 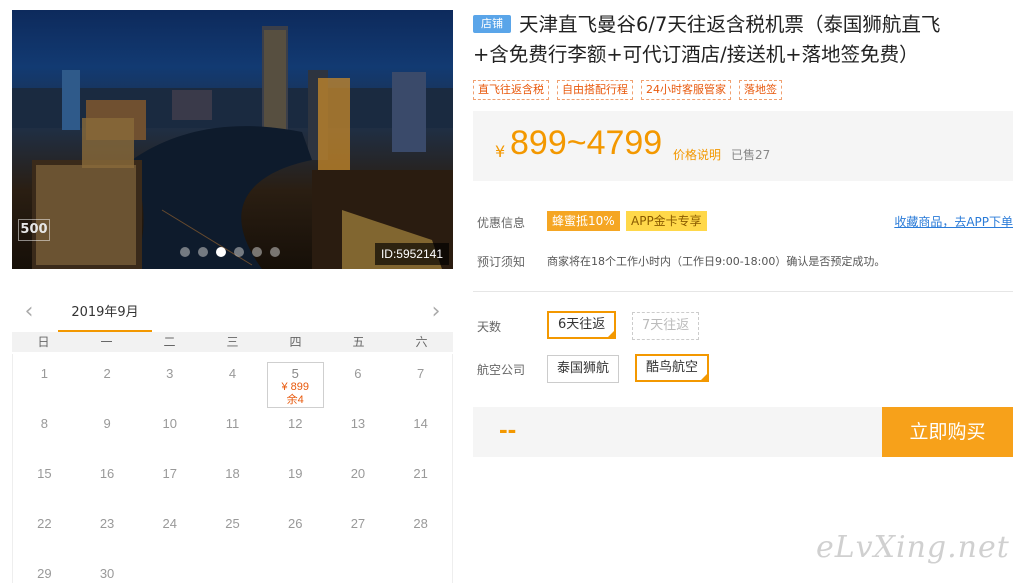 What do you see at coordinates (295, 423) in the screenshot?
I see `day-number: 12` at bounding box center [295, 423].